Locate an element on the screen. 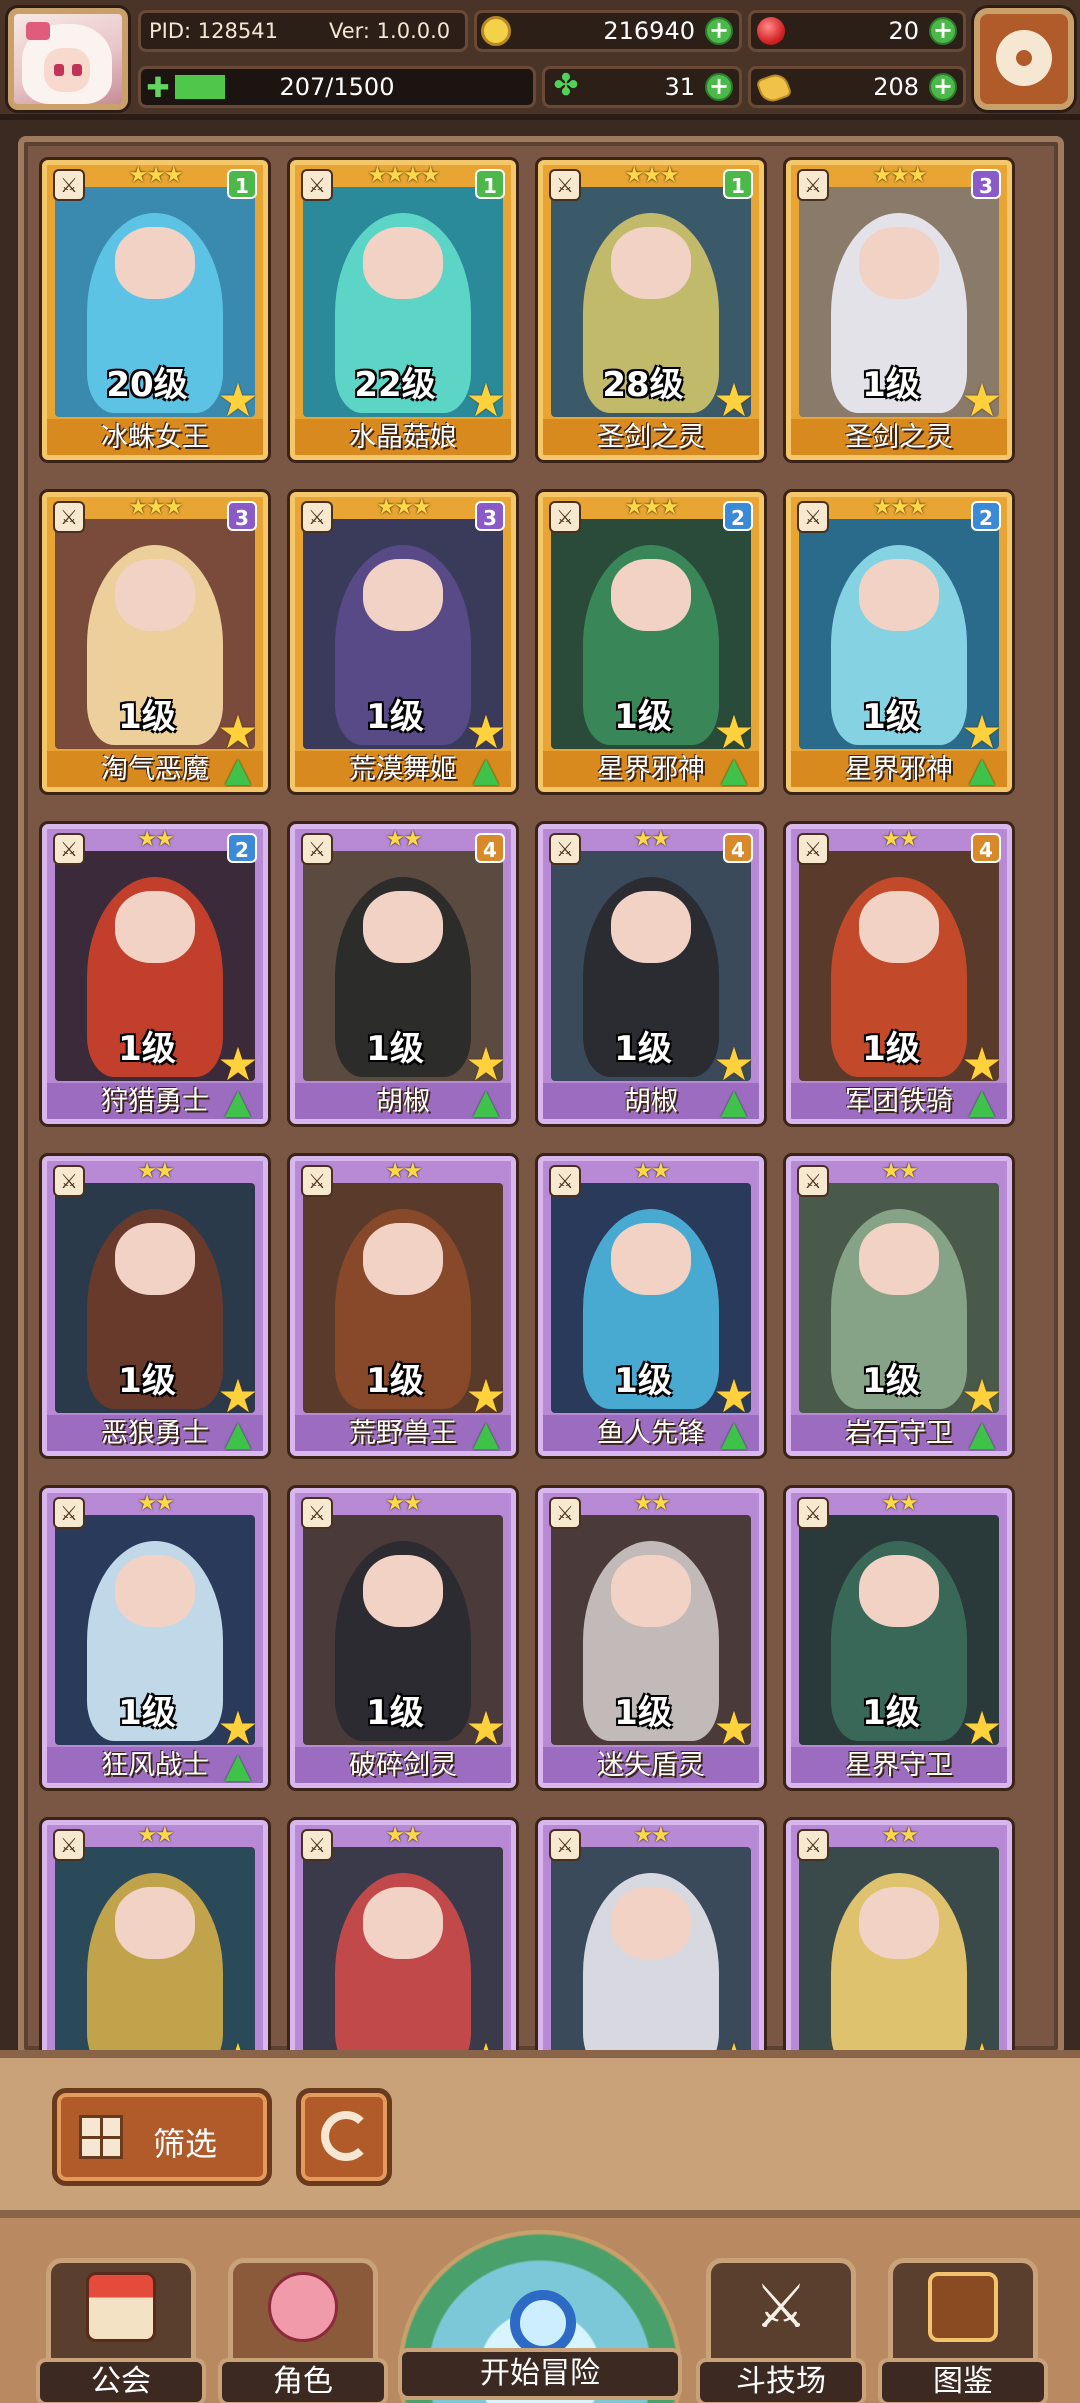 This screenshot has height=2403, width=1080. character-card: ⚔ ★★ 1级 ★ 鱼人先锋 ▲ is located at coordinates (651, 1306).